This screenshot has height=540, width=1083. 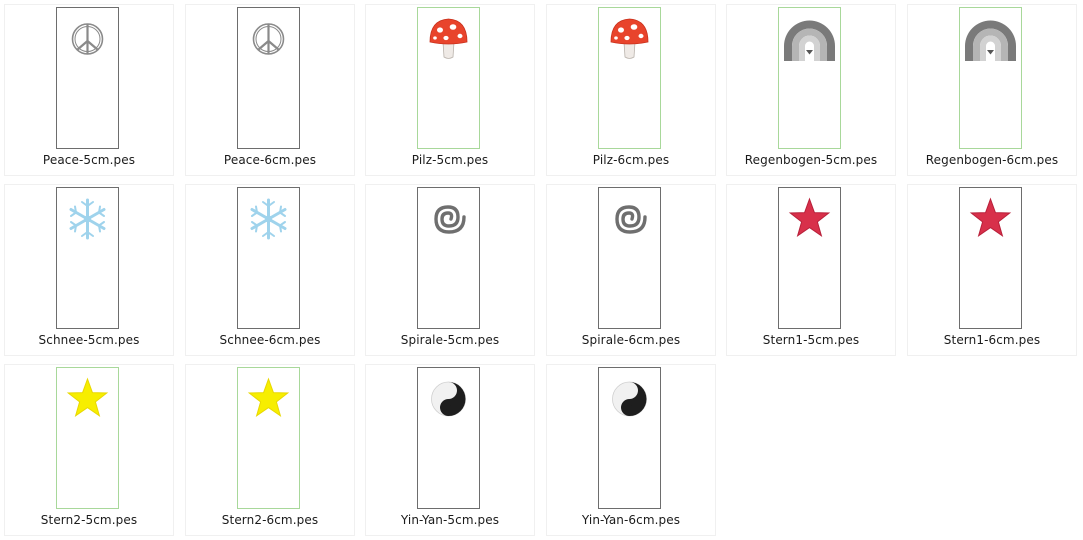 I want to click on file-item: Stern2-6cm.pes, so click(x=270, y=450).